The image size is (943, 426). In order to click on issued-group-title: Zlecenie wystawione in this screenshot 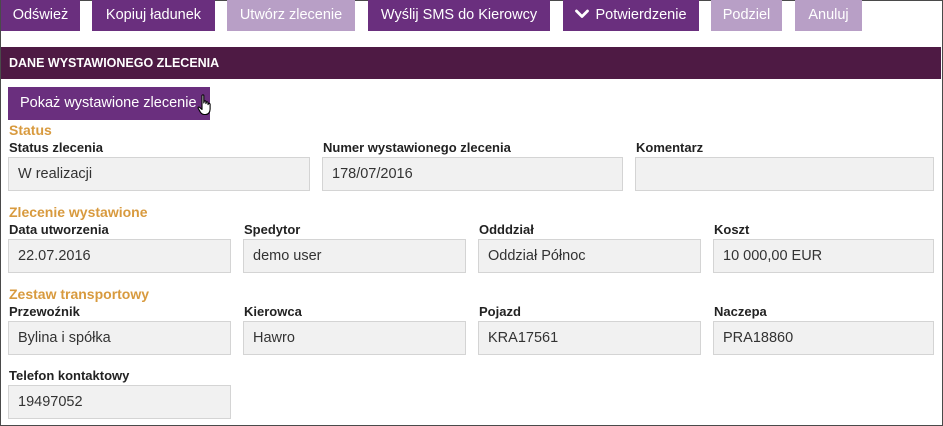, I will do `click(78, 212)`.